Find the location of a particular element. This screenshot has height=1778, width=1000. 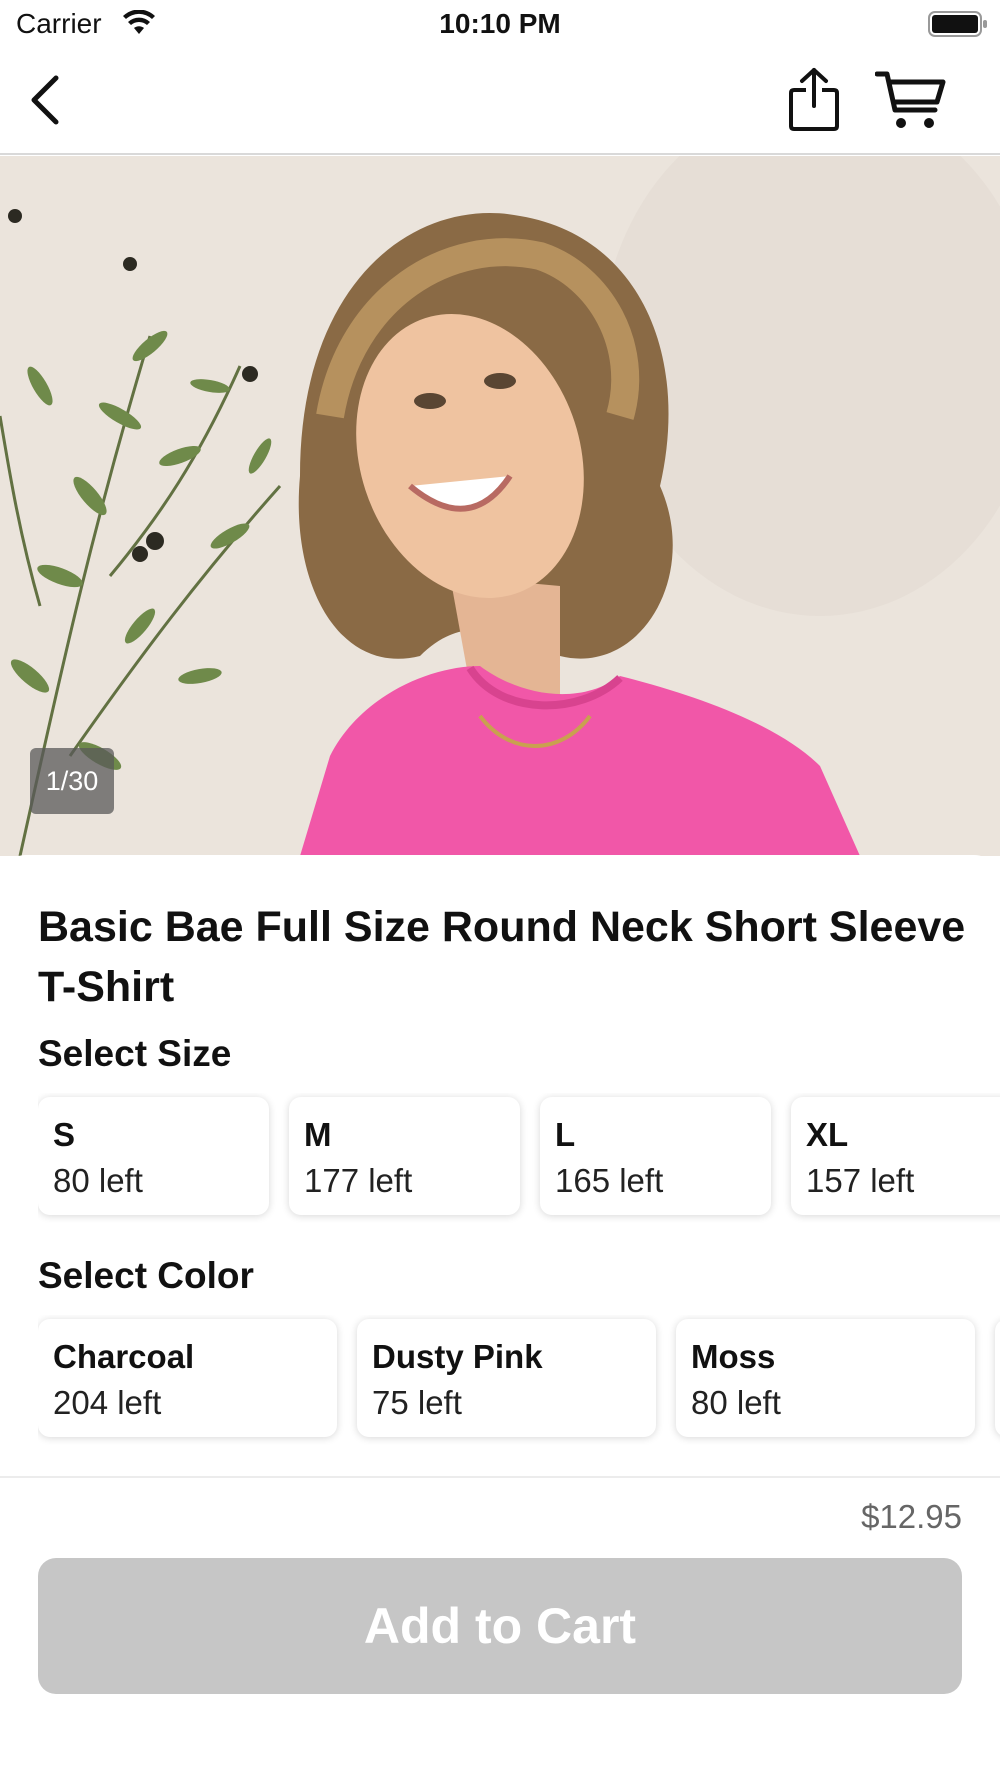

size-stock: 177 left is located at coordinates (358, 1180).